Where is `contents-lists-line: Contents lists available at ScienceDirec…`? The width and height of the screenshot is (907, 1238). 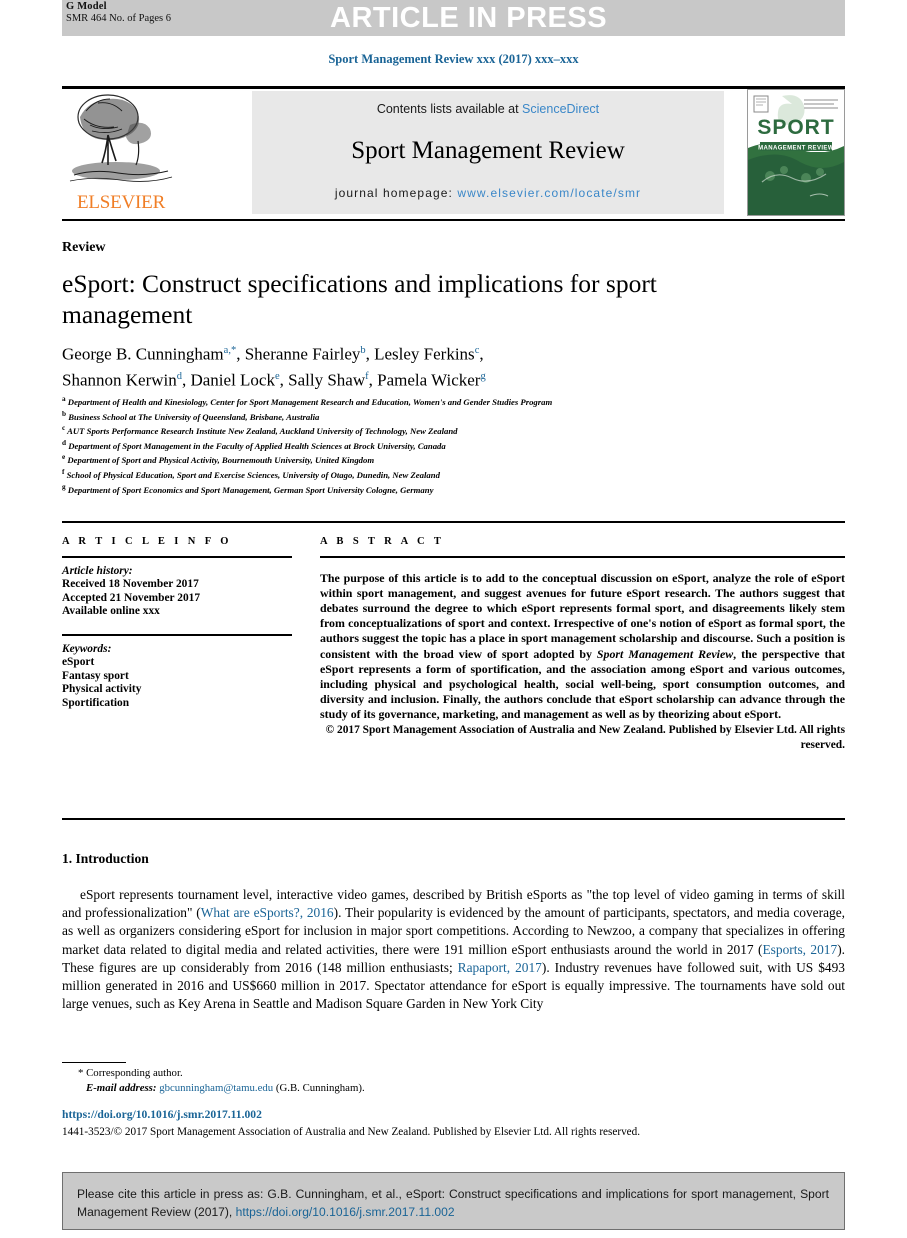
contents-lists-line: Contents lists available at ScienceDirec… is located at coordinates (488, 109).